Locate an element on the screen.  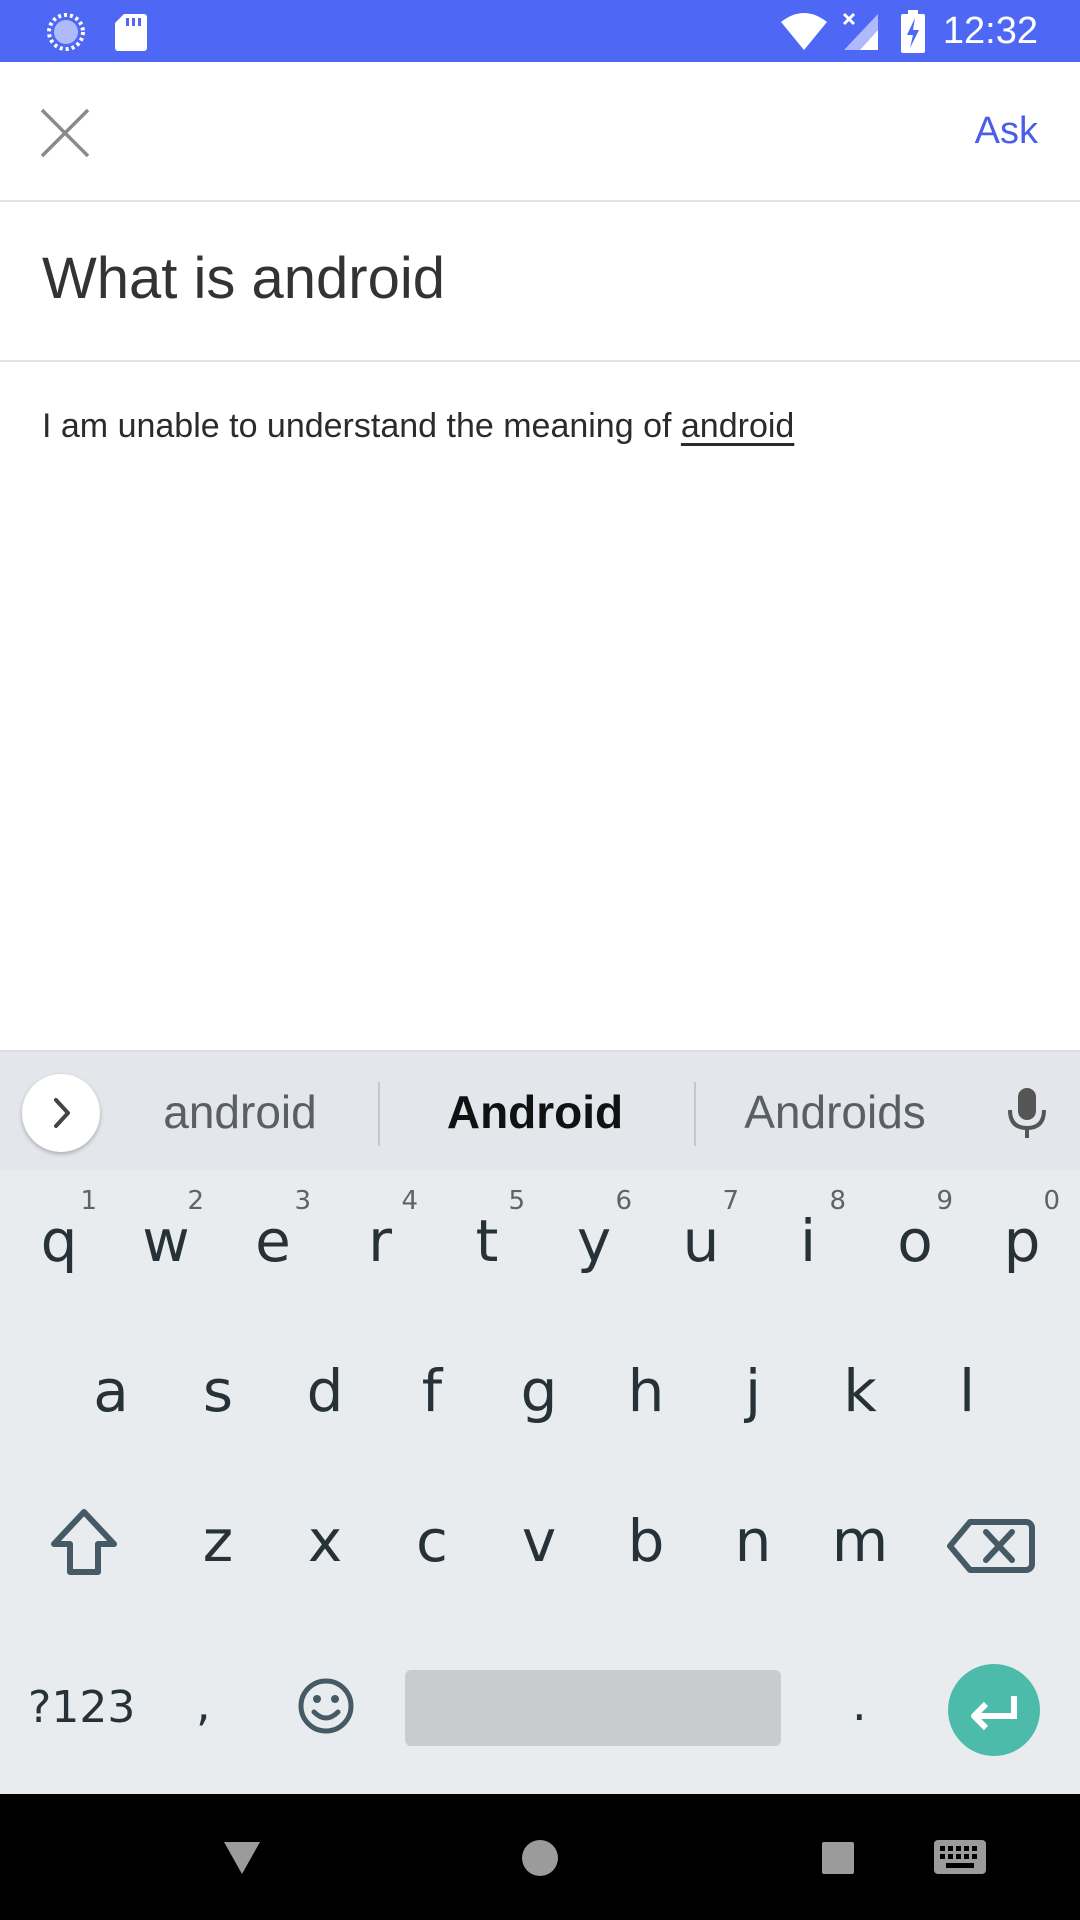
emoji-key is located at coordinates (326, 1706).